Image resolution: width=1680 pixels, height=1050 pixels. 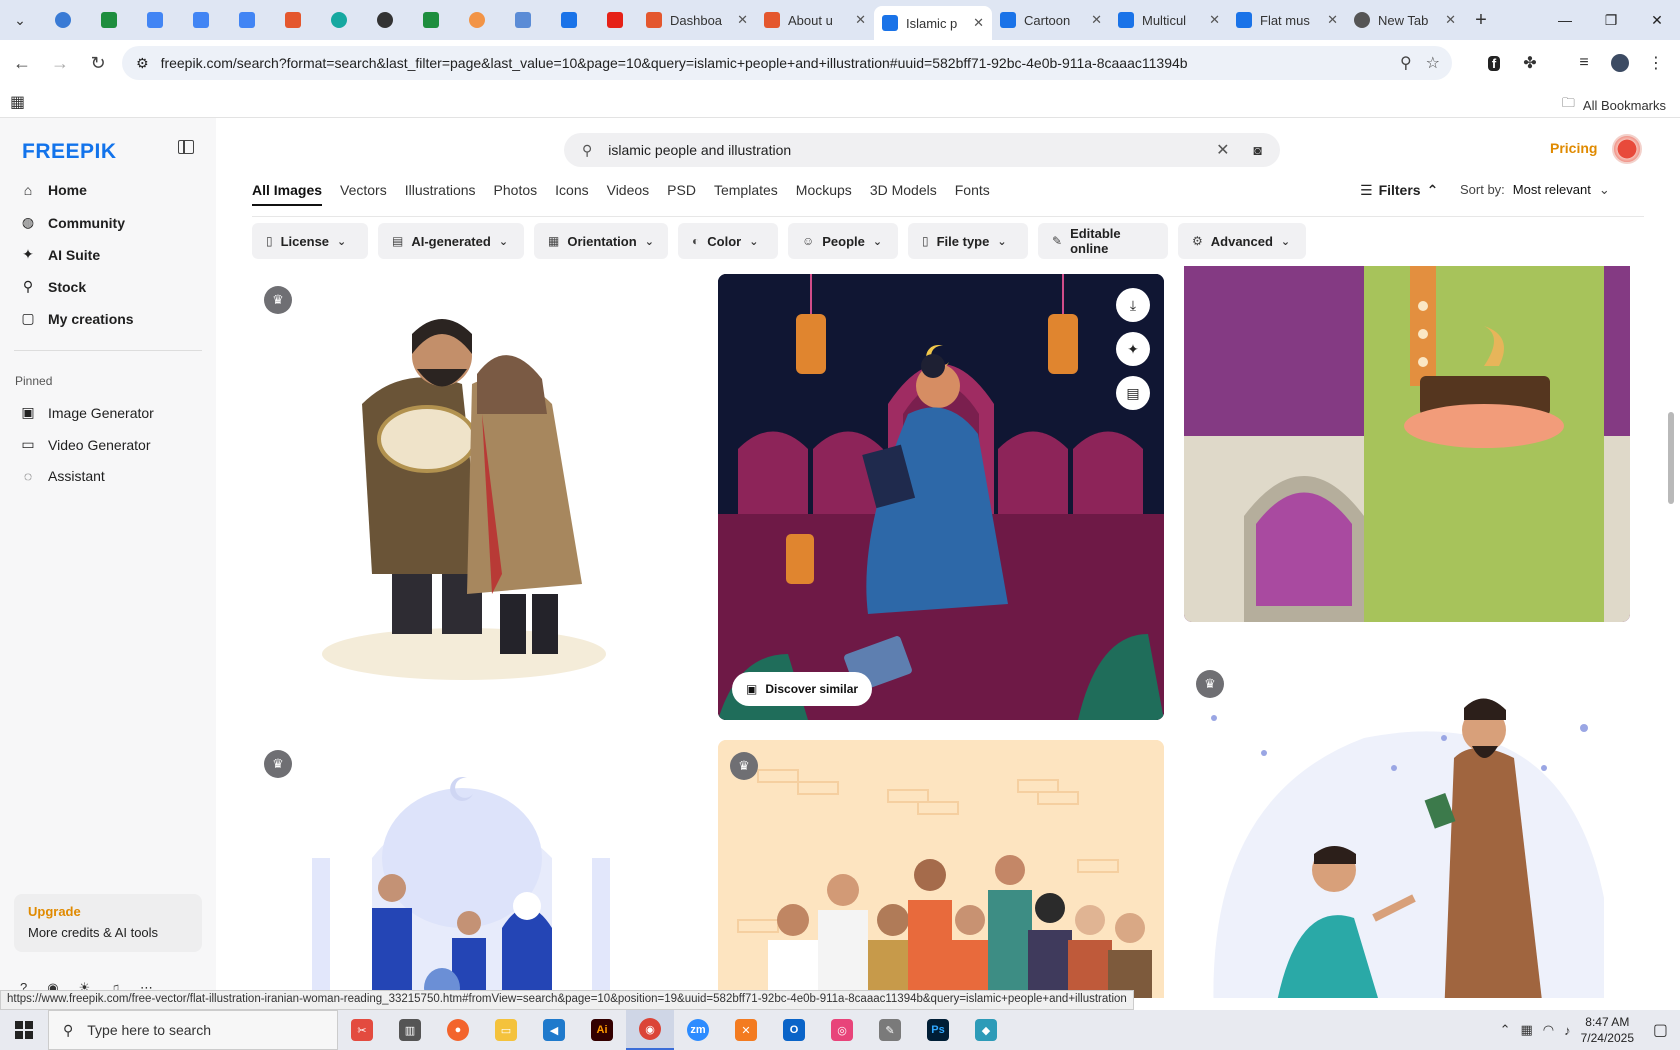 I want to click on clear-search-icon: ✕, so click(x=1222, y=150).